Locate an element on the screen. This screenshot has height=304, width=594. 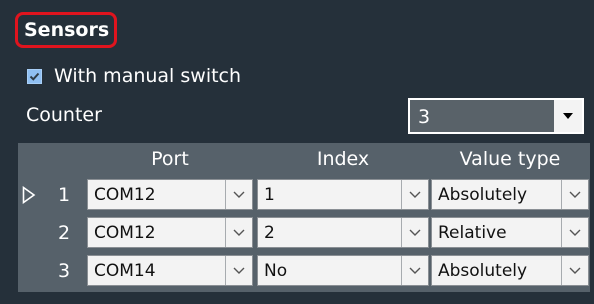
section-title-text: Sensors is located at coordinates (67, 30).